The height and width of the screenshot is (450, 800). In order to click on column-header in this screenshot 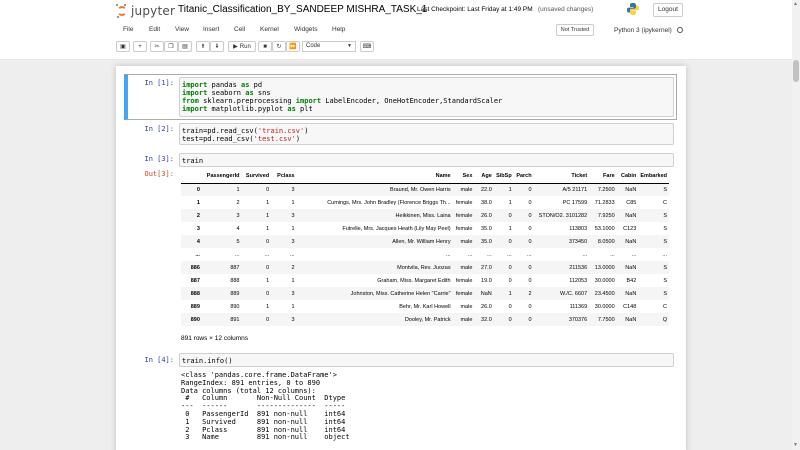, I will do `click(191, 177)`.